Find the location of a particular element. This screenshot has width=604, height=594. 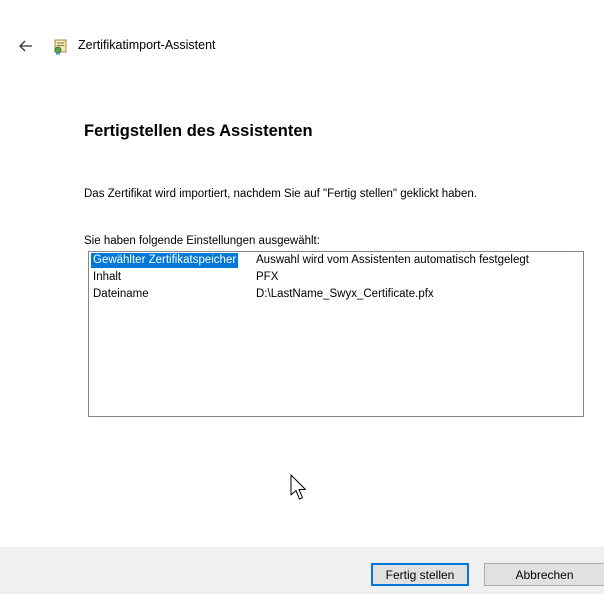

mouse-cursor-icon is located at coordinates (298, 487).